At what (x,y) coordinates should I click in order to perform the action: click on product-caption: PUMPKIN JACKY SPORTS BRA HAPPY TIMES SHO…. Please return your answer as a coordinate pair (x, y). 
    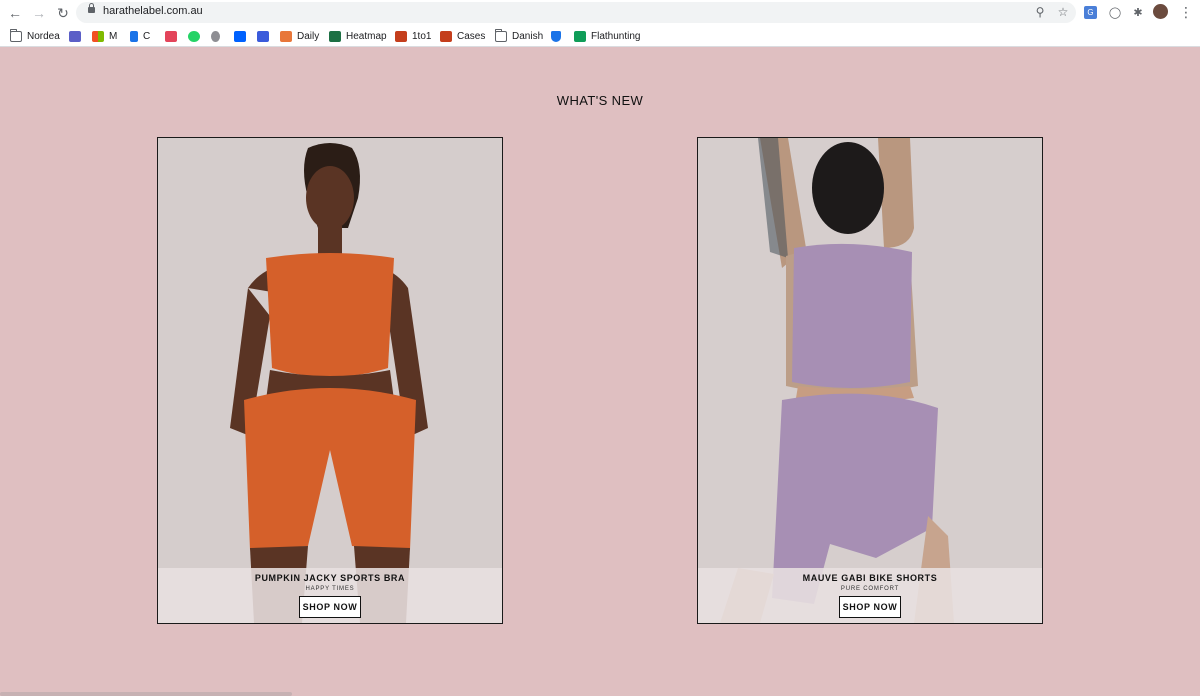
    Looking at the image, I should click on (330, 595).